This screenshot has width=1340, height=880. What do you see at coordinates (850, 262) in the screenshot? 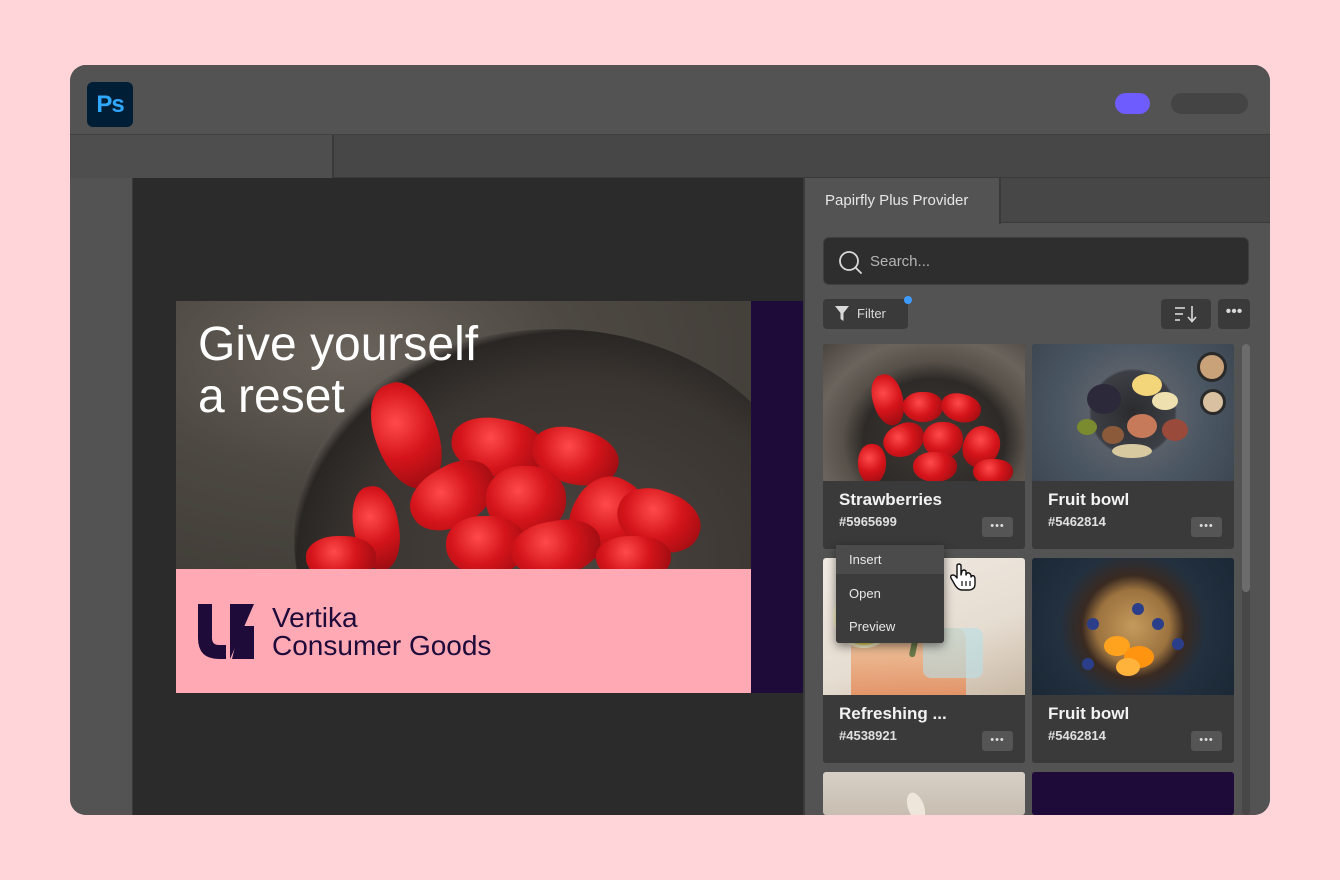
I see `search-icon` at bounding box center [850, 262].